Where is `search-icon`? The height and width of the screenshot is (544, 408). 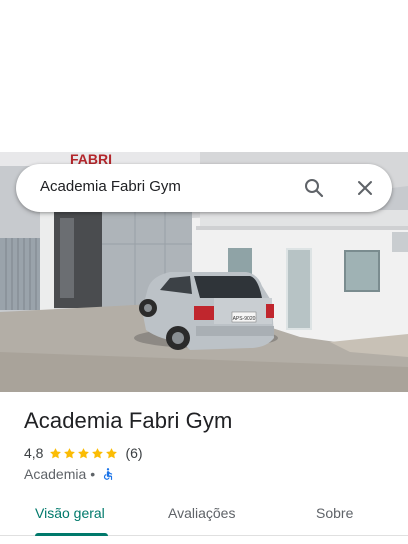
search-icon is located at coordinates (314, 188).